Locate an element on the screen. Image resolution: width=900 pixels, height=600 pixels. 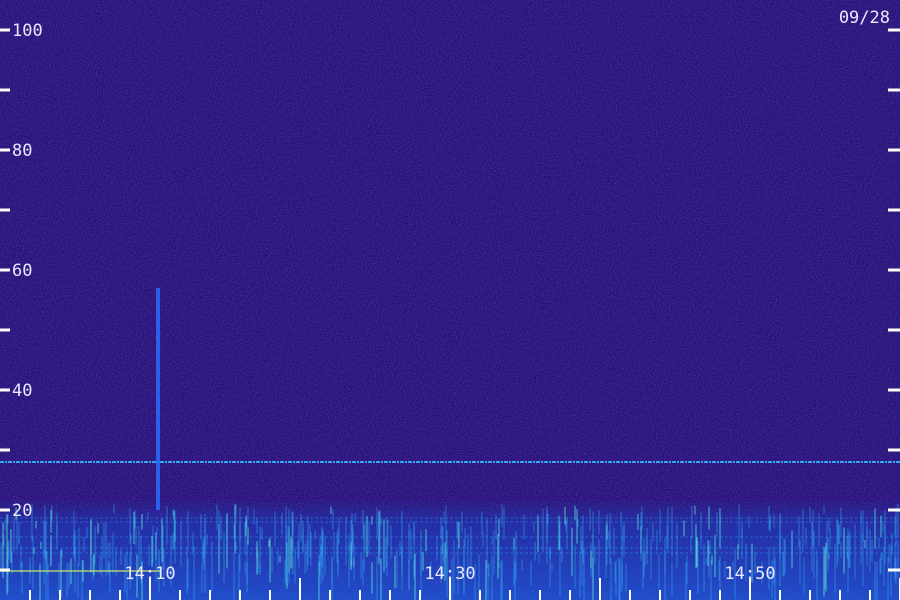
y-tick-label: 100 is located at coordinates (27, 31).